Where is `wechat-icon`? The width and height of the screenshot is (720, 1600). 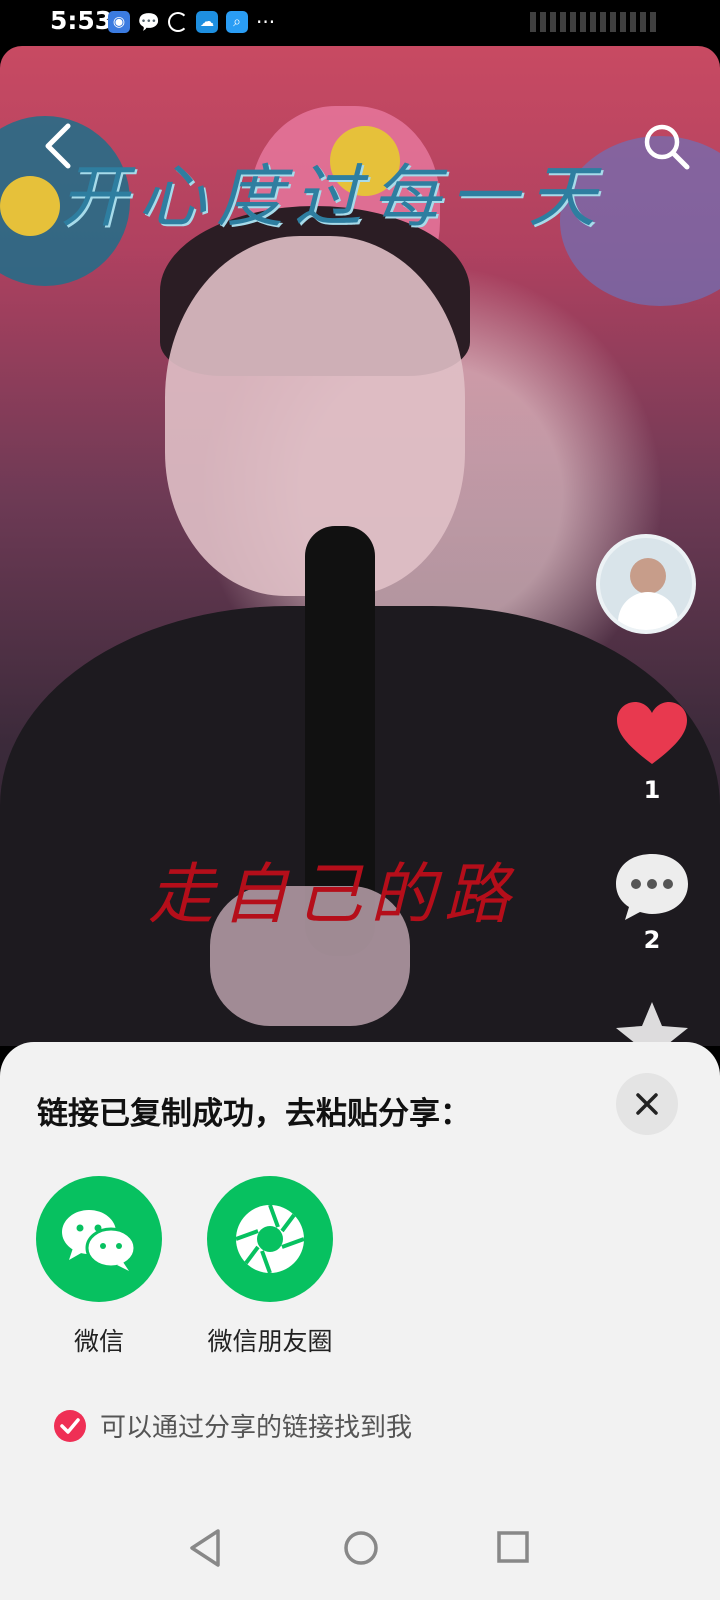
wechat-icon is located at coordinates (99, 1240).